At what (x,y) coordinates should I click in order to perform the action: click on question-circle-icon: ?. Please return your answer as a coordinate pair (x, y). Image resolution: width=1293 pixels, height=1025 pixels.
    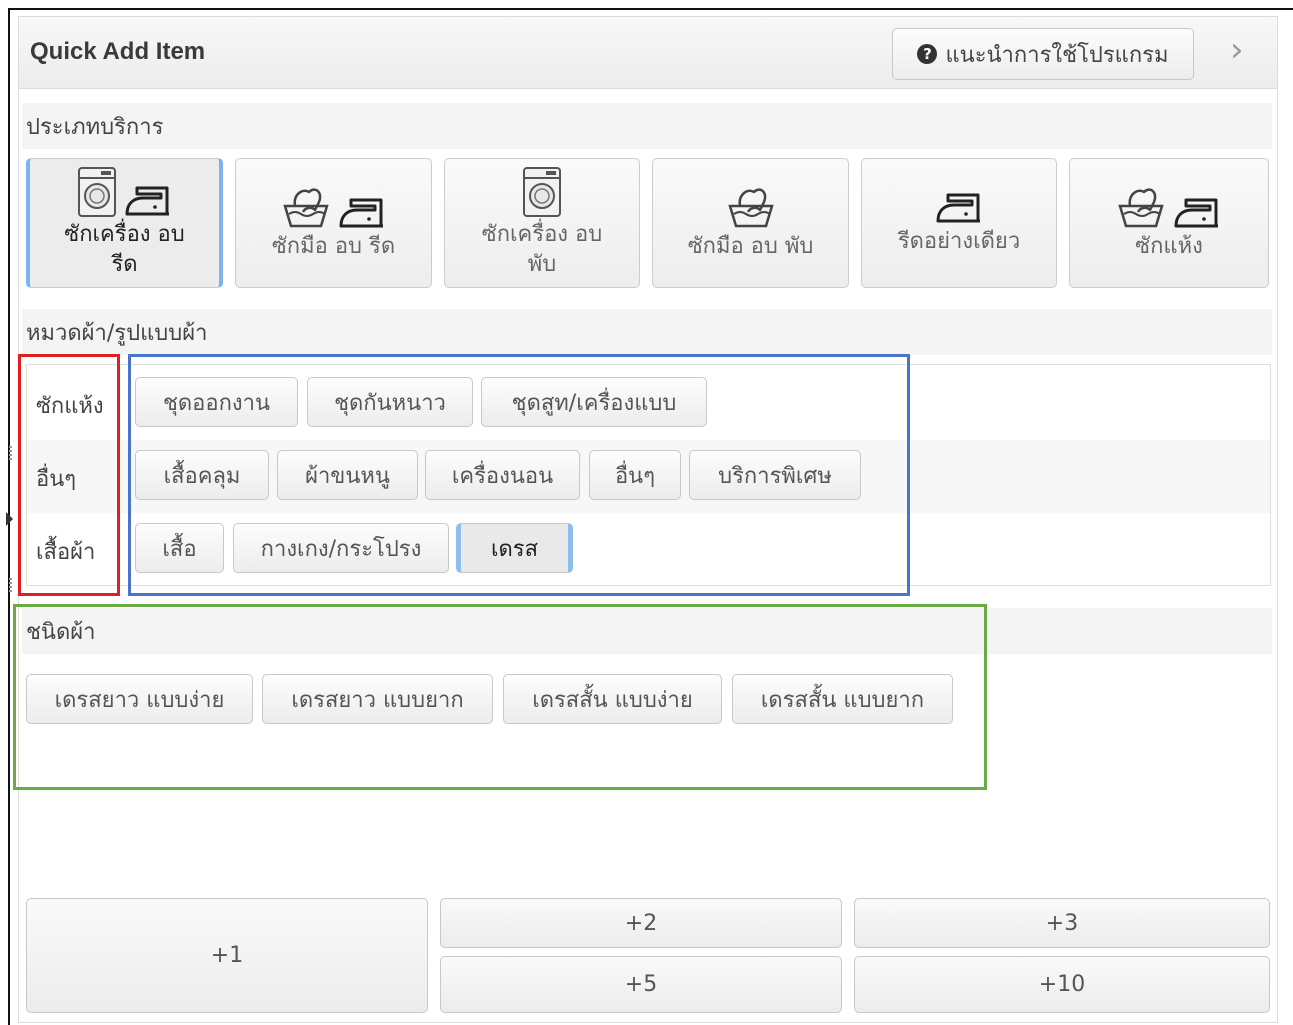
    Looking at the image, I should click on (927, 54).